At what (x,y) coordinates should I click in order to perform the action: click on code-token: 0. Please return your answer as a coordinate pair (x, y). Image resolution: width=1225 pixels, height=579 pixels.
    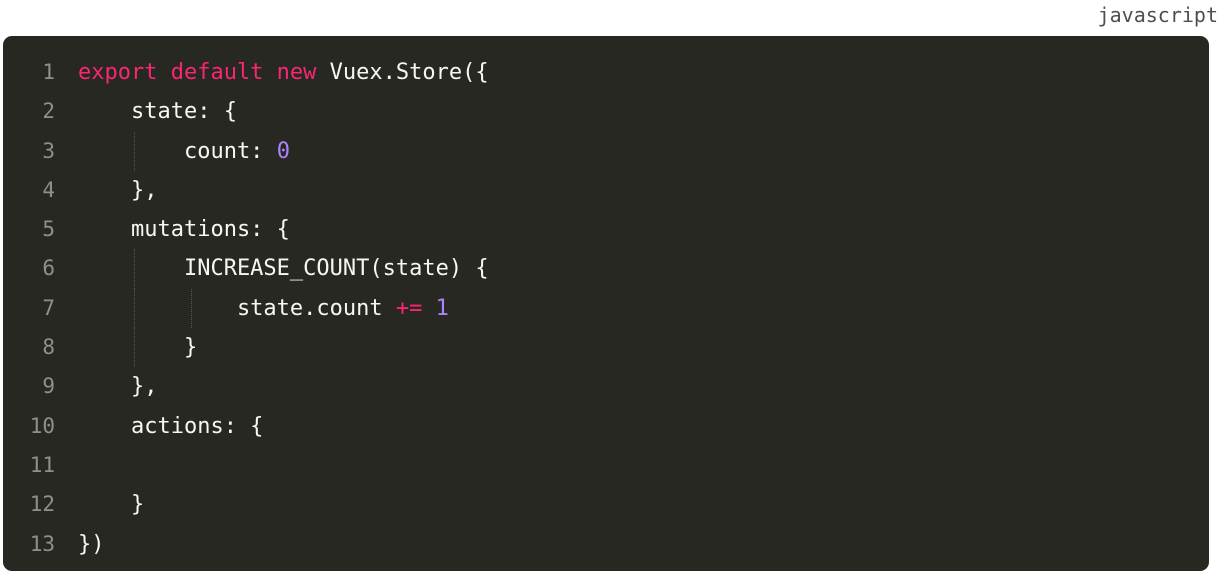
    Looking at the image, I should click on (283, 151).